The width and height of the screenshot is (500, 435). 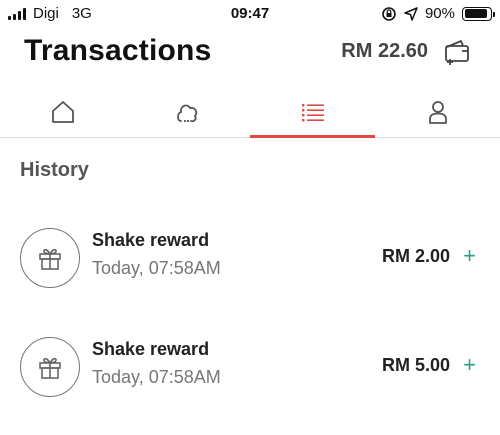 I want to click on status-right: 90%, so click(x=438, y=13).